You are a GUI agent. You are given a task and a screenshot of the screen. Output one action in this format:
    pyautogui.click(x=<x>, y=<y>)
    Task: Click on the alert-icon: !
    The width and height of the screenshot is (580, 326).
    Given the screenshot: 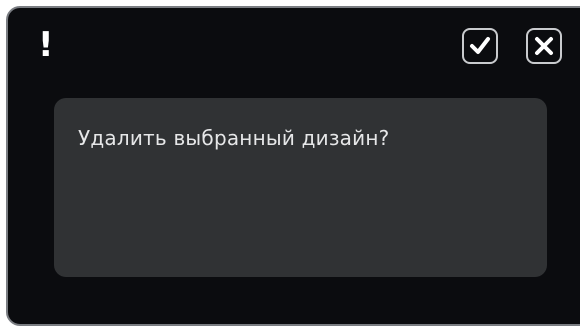 What is the action you would take?
    pyautogui.click(x=46, y=45)
    